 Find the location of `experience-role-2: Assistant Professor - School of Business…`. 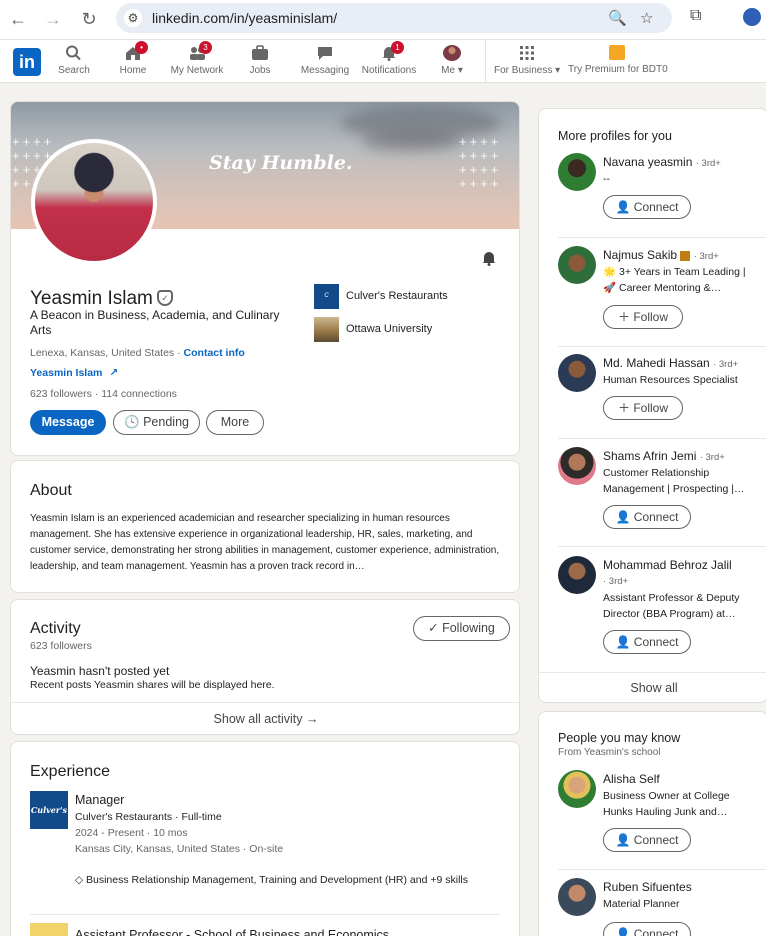

experience-role-2: Assistant Professor - School of Business… is located at coordinates (232, 932).